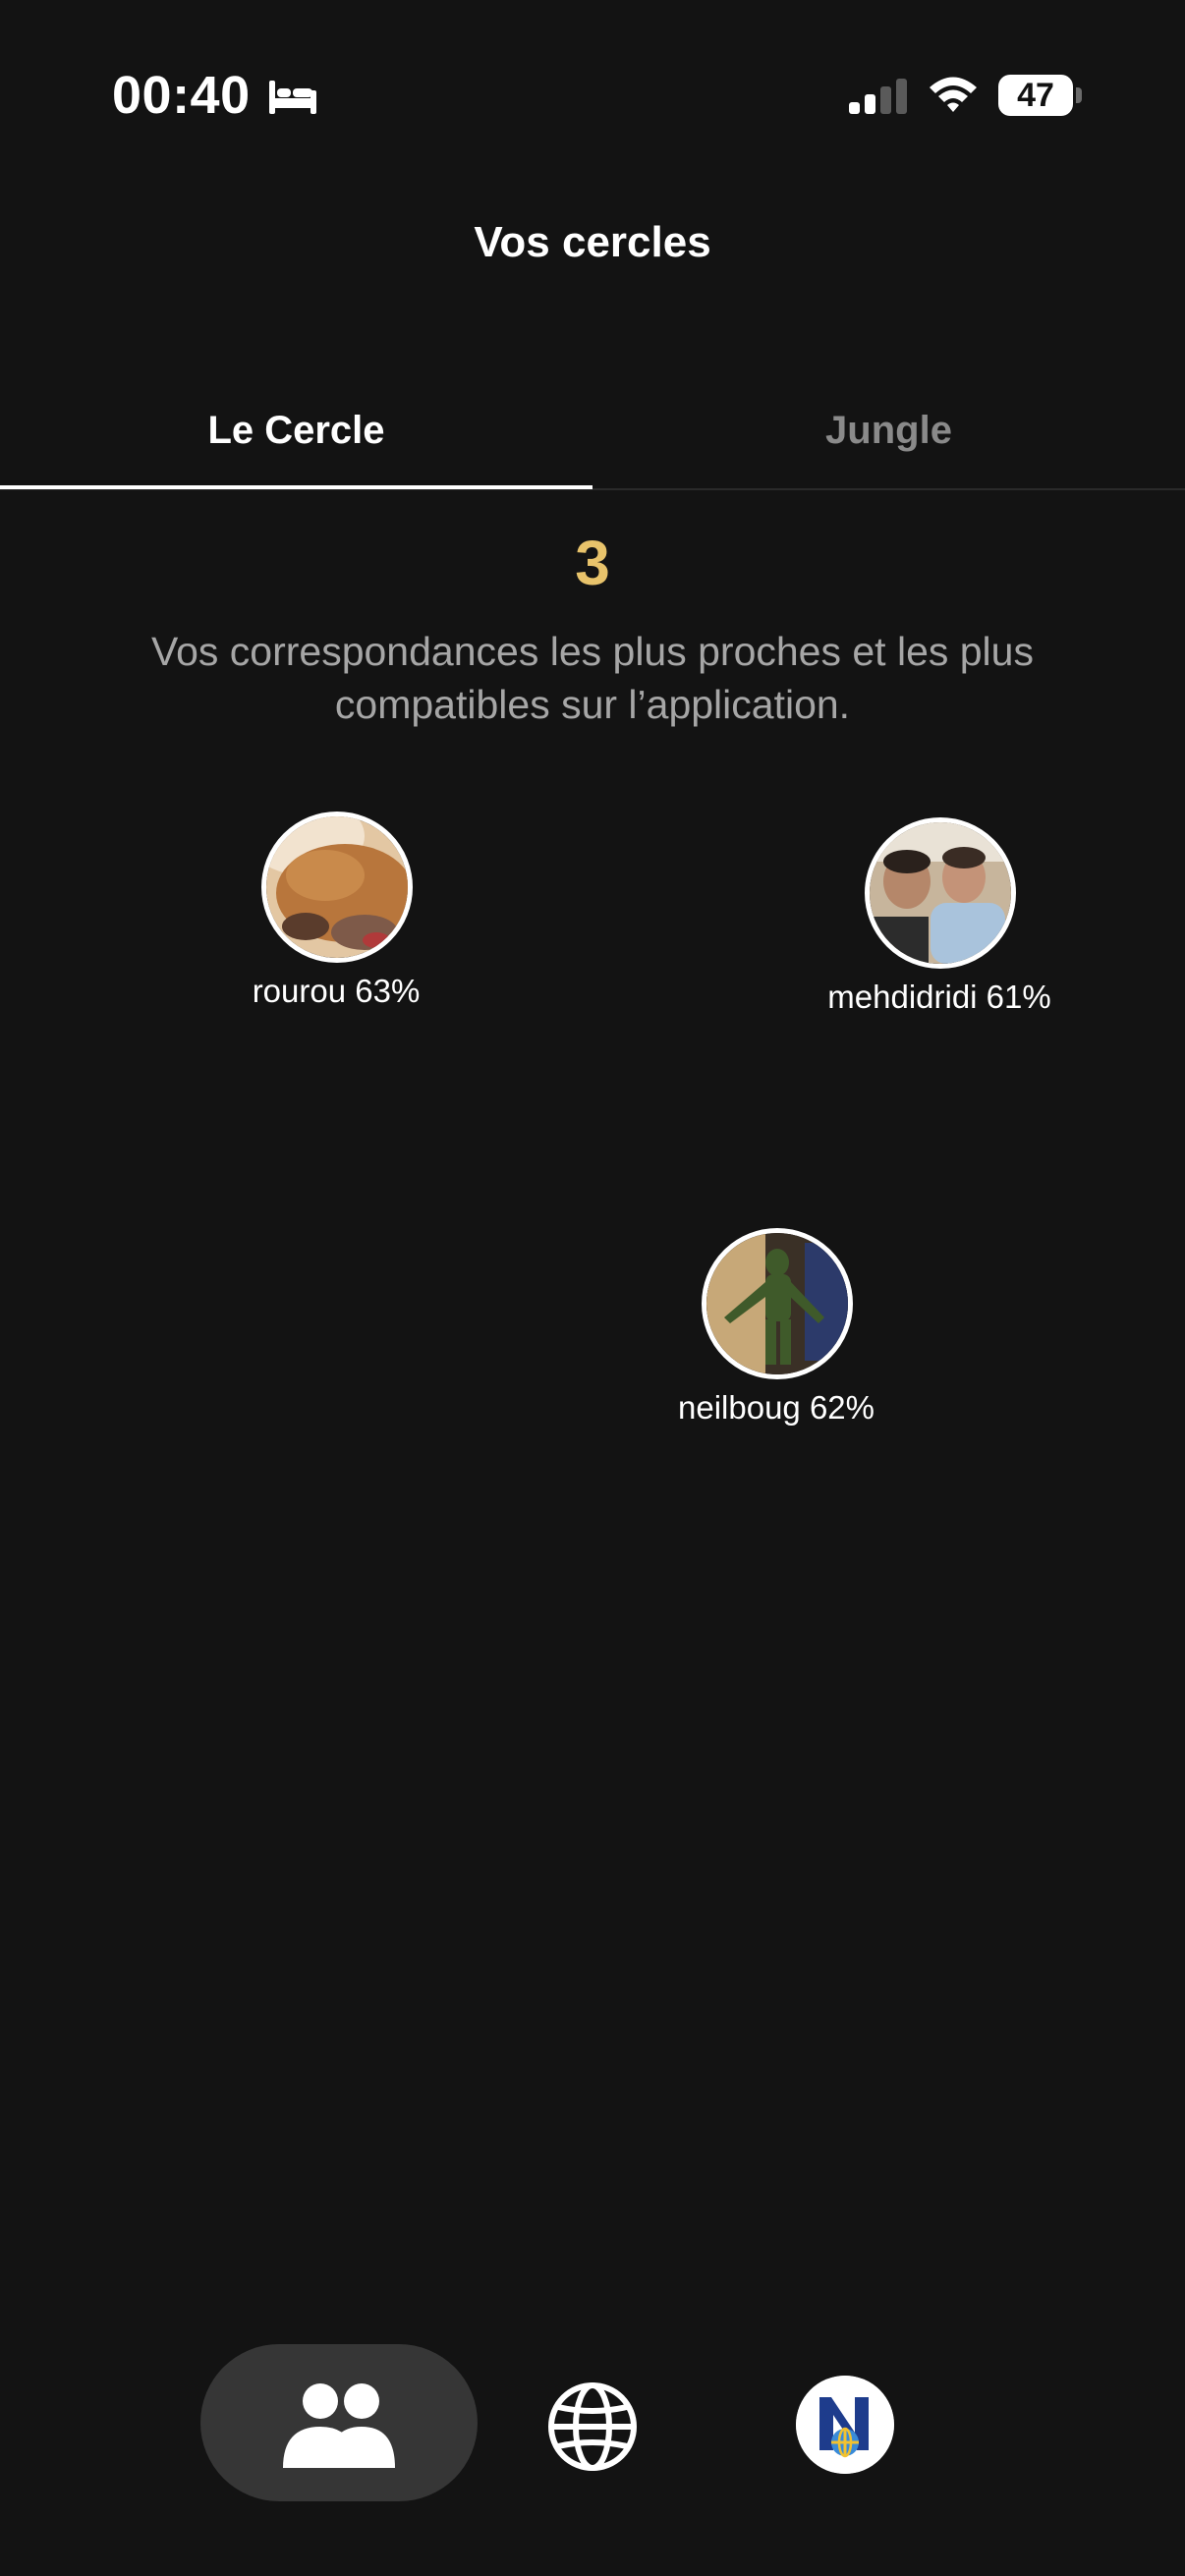 The image size is (1185, 2576). What do you see at coordinates (292, 97) in the screenshot?
I see `sleep-focus-bed-icon` at bounding box center [292, 97].